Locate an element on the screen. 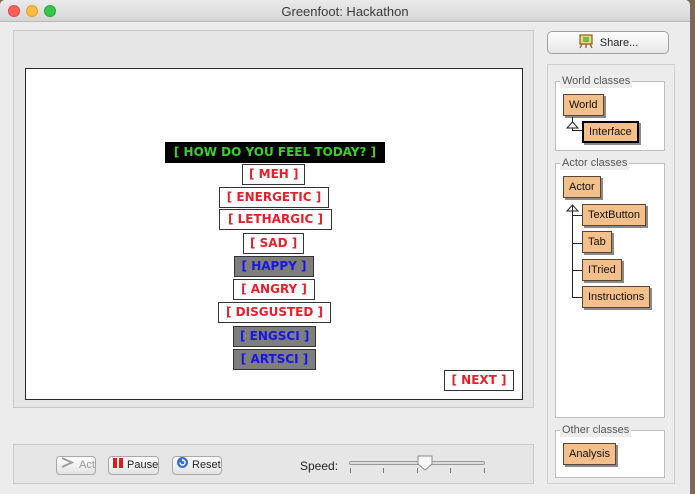 This screenshot has width=695, height=494. faculty-button-artsci: [ ARTSCI ] is located at coordinates (274, 359).